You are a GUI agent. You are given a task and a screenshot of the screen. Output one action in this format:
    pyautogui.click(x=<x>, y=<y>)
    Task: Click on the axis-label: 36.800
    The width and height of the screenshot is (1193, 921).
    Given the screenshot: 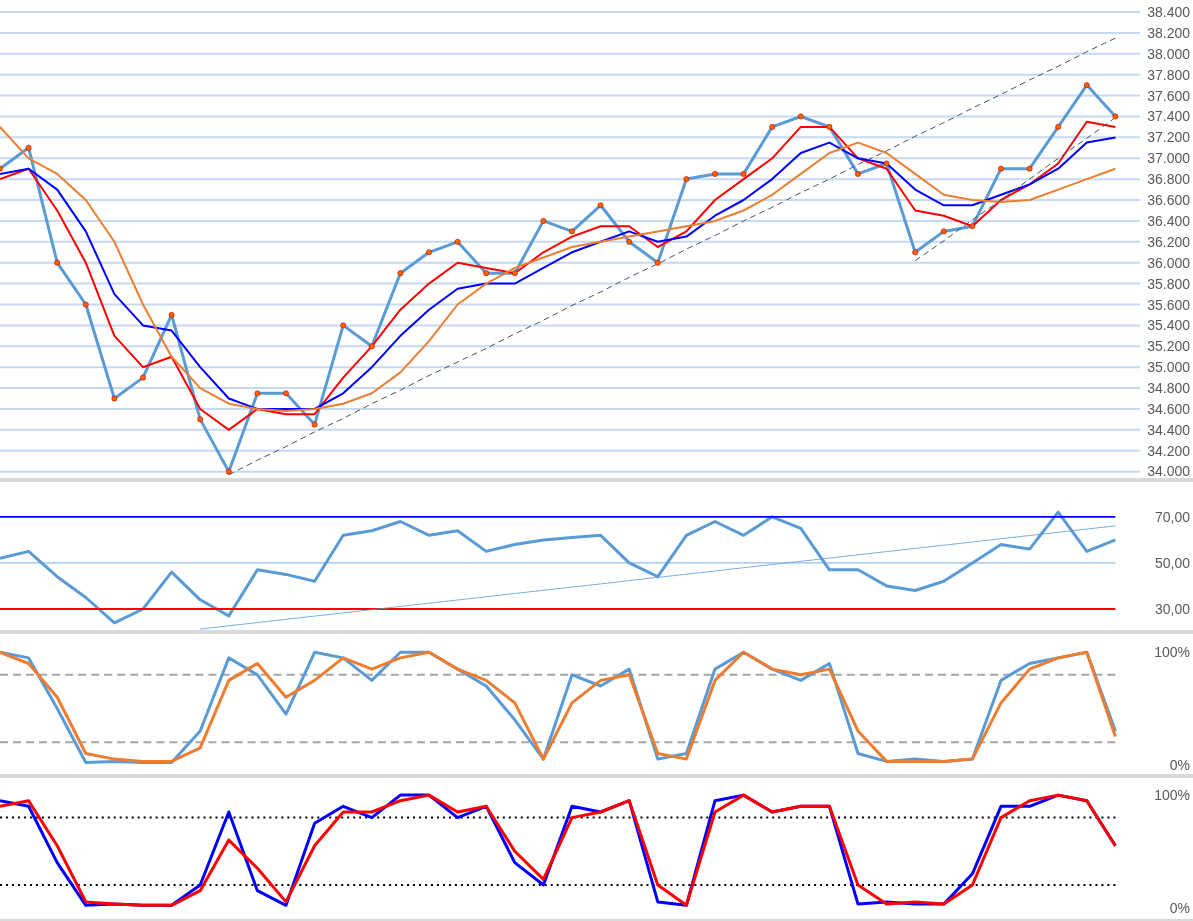 What is the action you would take?
    pyautogui.click(x=1168, y=179)
    